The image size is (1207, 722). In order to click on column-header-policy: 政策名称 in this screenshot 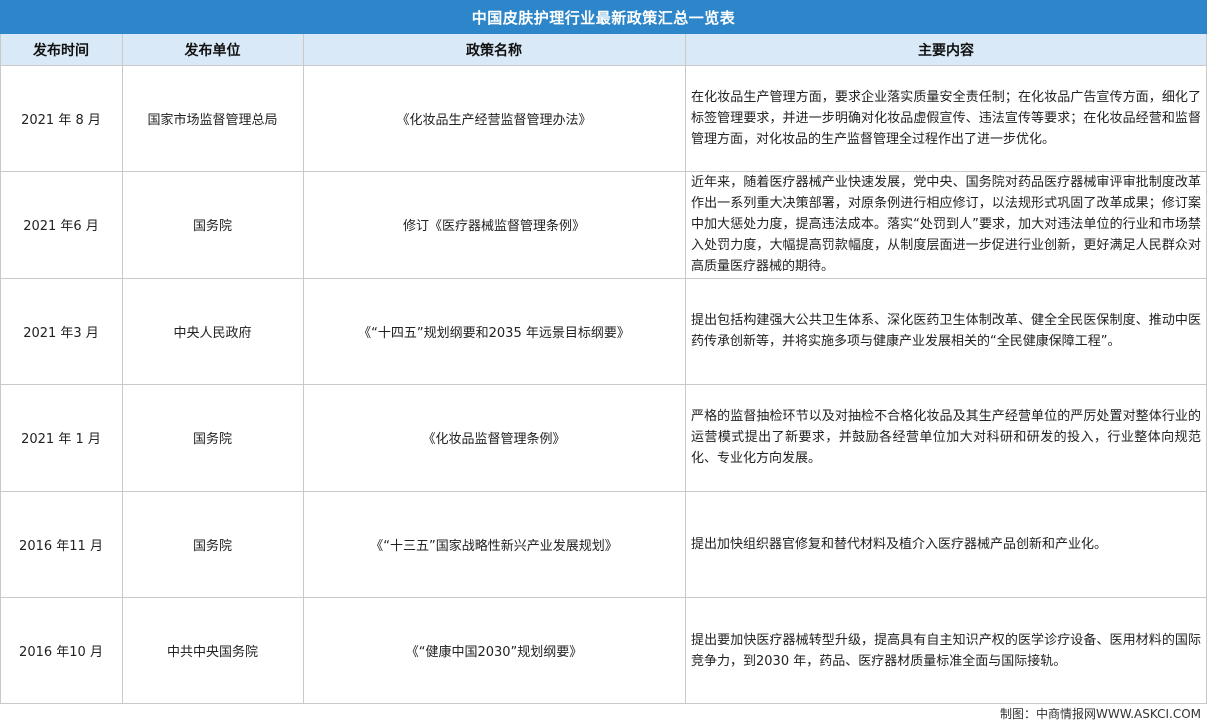, I will do `click(494, 50)`.